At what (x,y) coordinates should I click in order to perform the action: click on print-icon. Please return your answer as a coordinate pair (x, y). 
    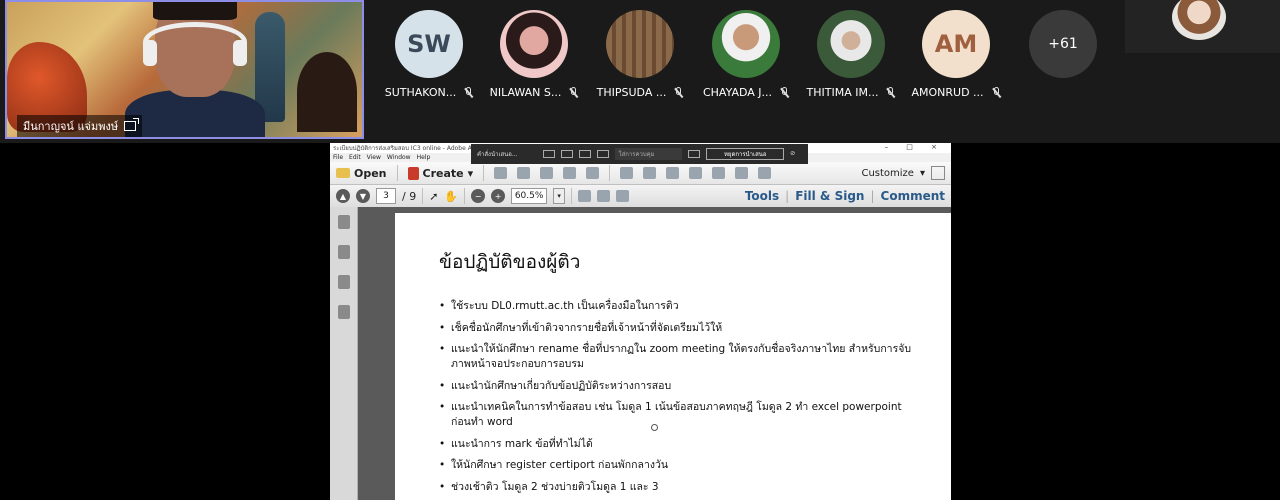
    Looking at the image, I should click on (547, 173).